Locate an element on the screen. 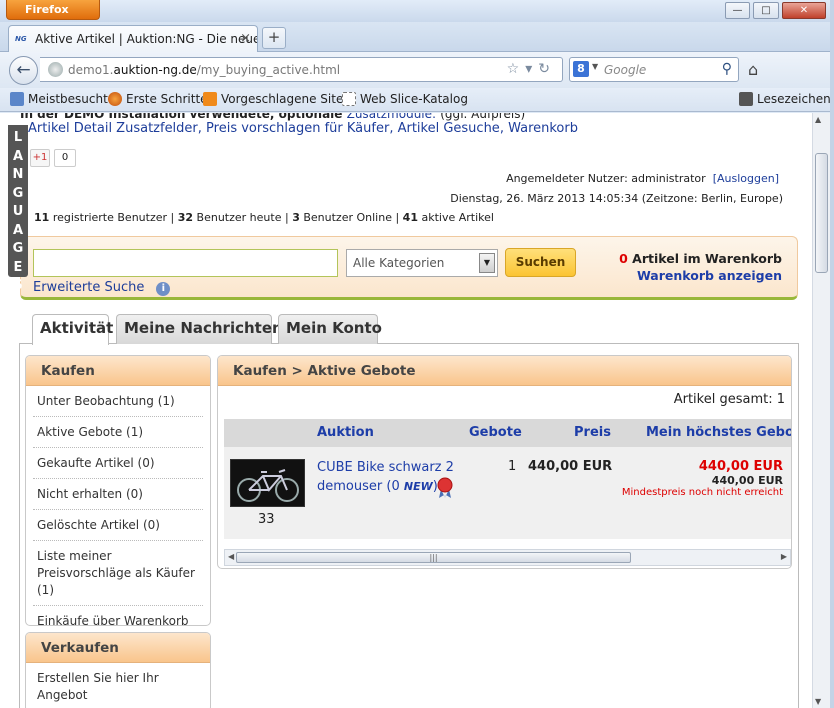 The image size is (834, 708). sidebar-item-deleted: Gelöschte Artikel (0) is located at coordinates (118, 525).